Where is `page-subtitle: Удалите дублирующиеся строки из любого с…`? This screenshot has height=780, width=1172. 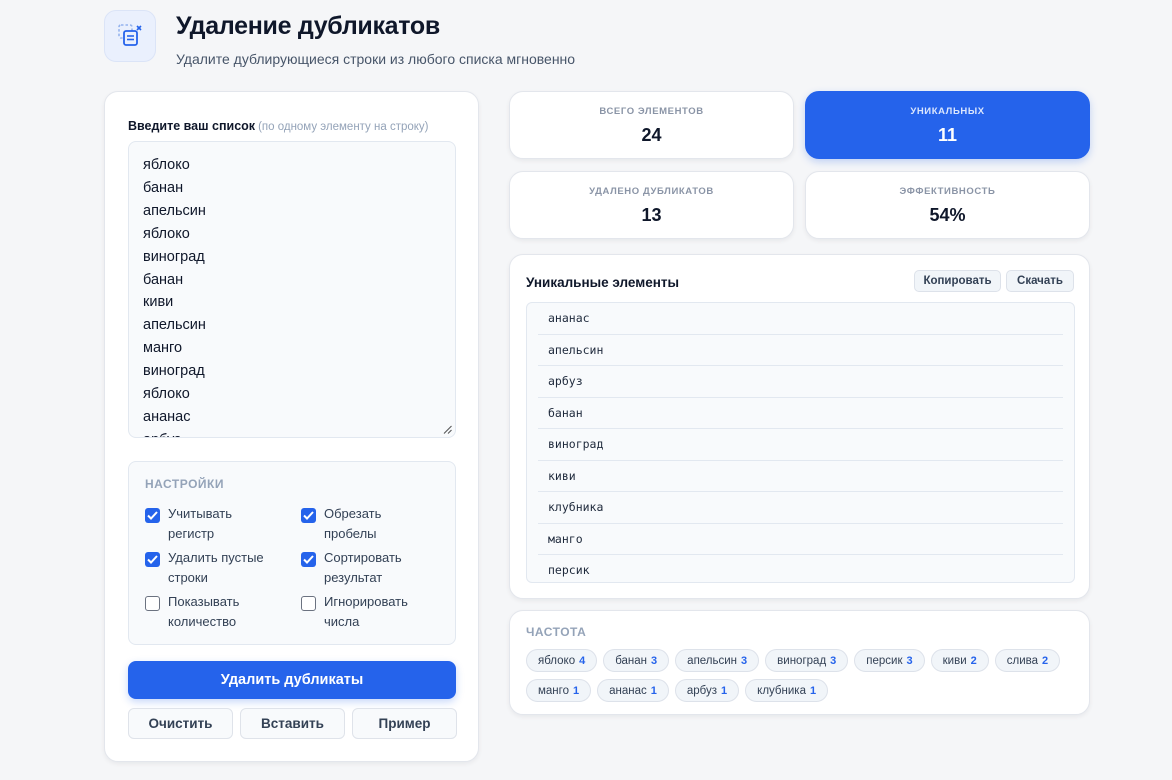
page-subtitle: Удалите дублирующиеся строки из любого с… is located at coordinates (376, 59).